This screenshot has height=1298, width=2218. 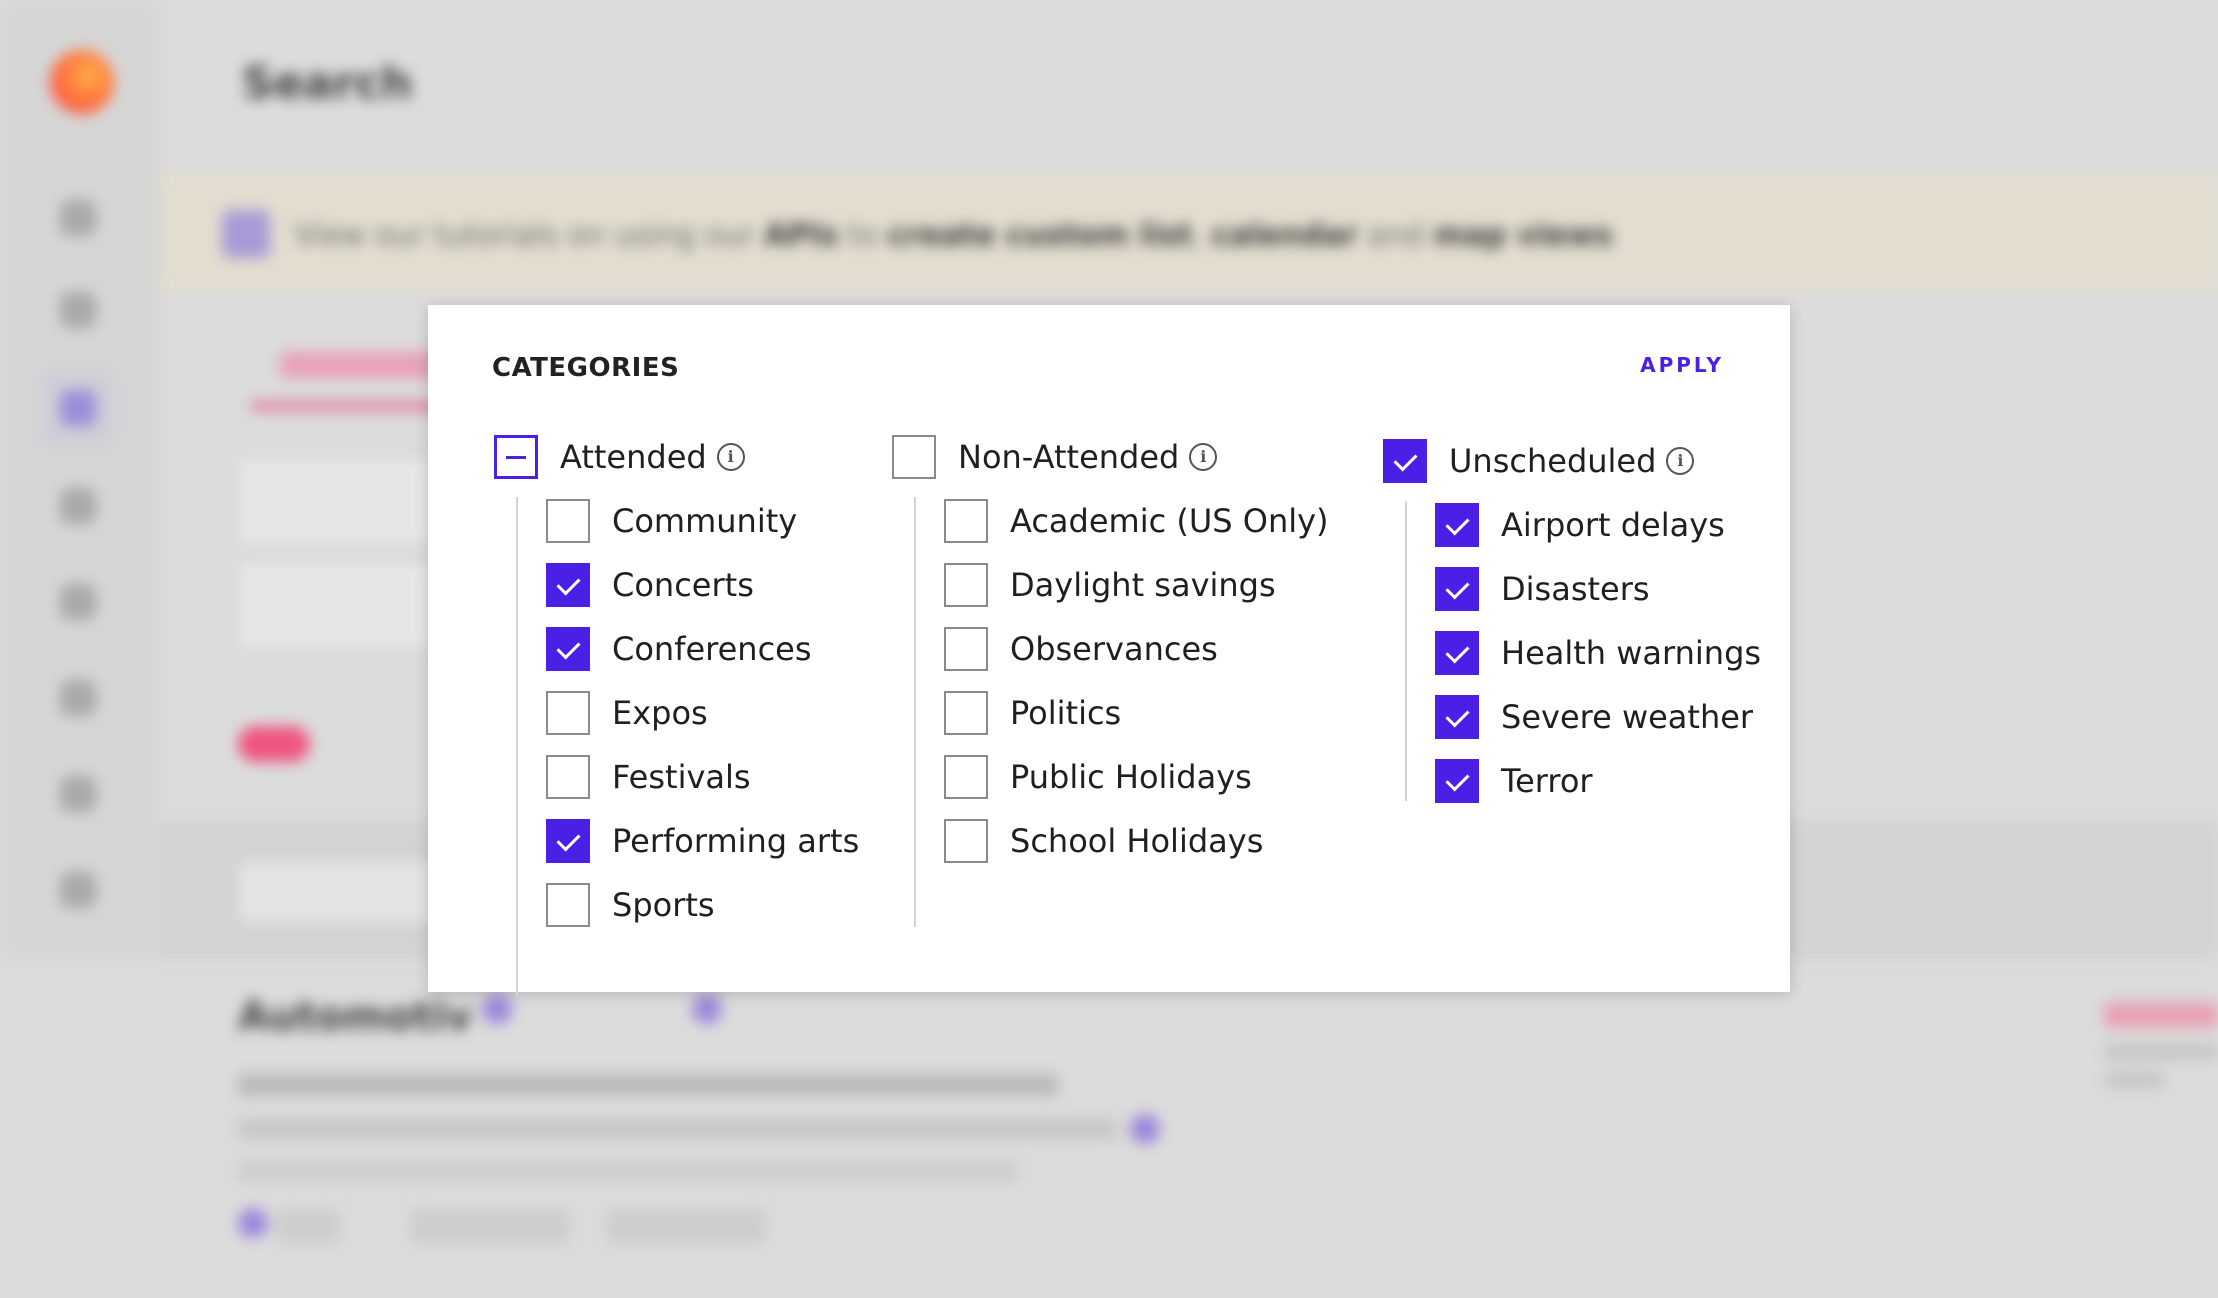 I want to click on concerts-checkbox, so click(x=568, y=585).